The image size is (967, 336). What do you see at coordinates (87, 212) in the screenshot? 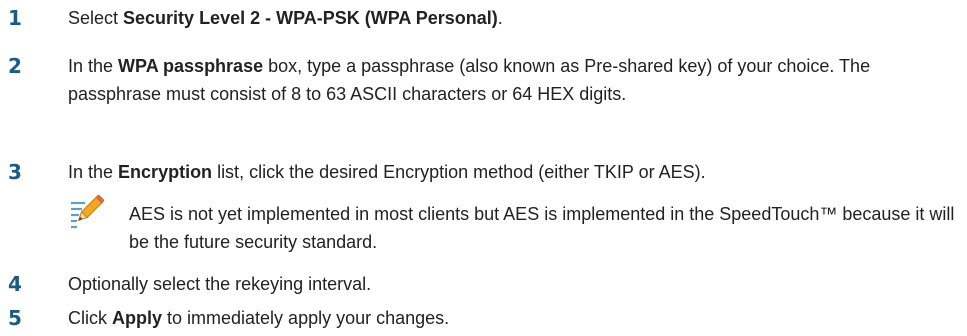
I see `note-pencil-icon` at bounding box center [87, 212].